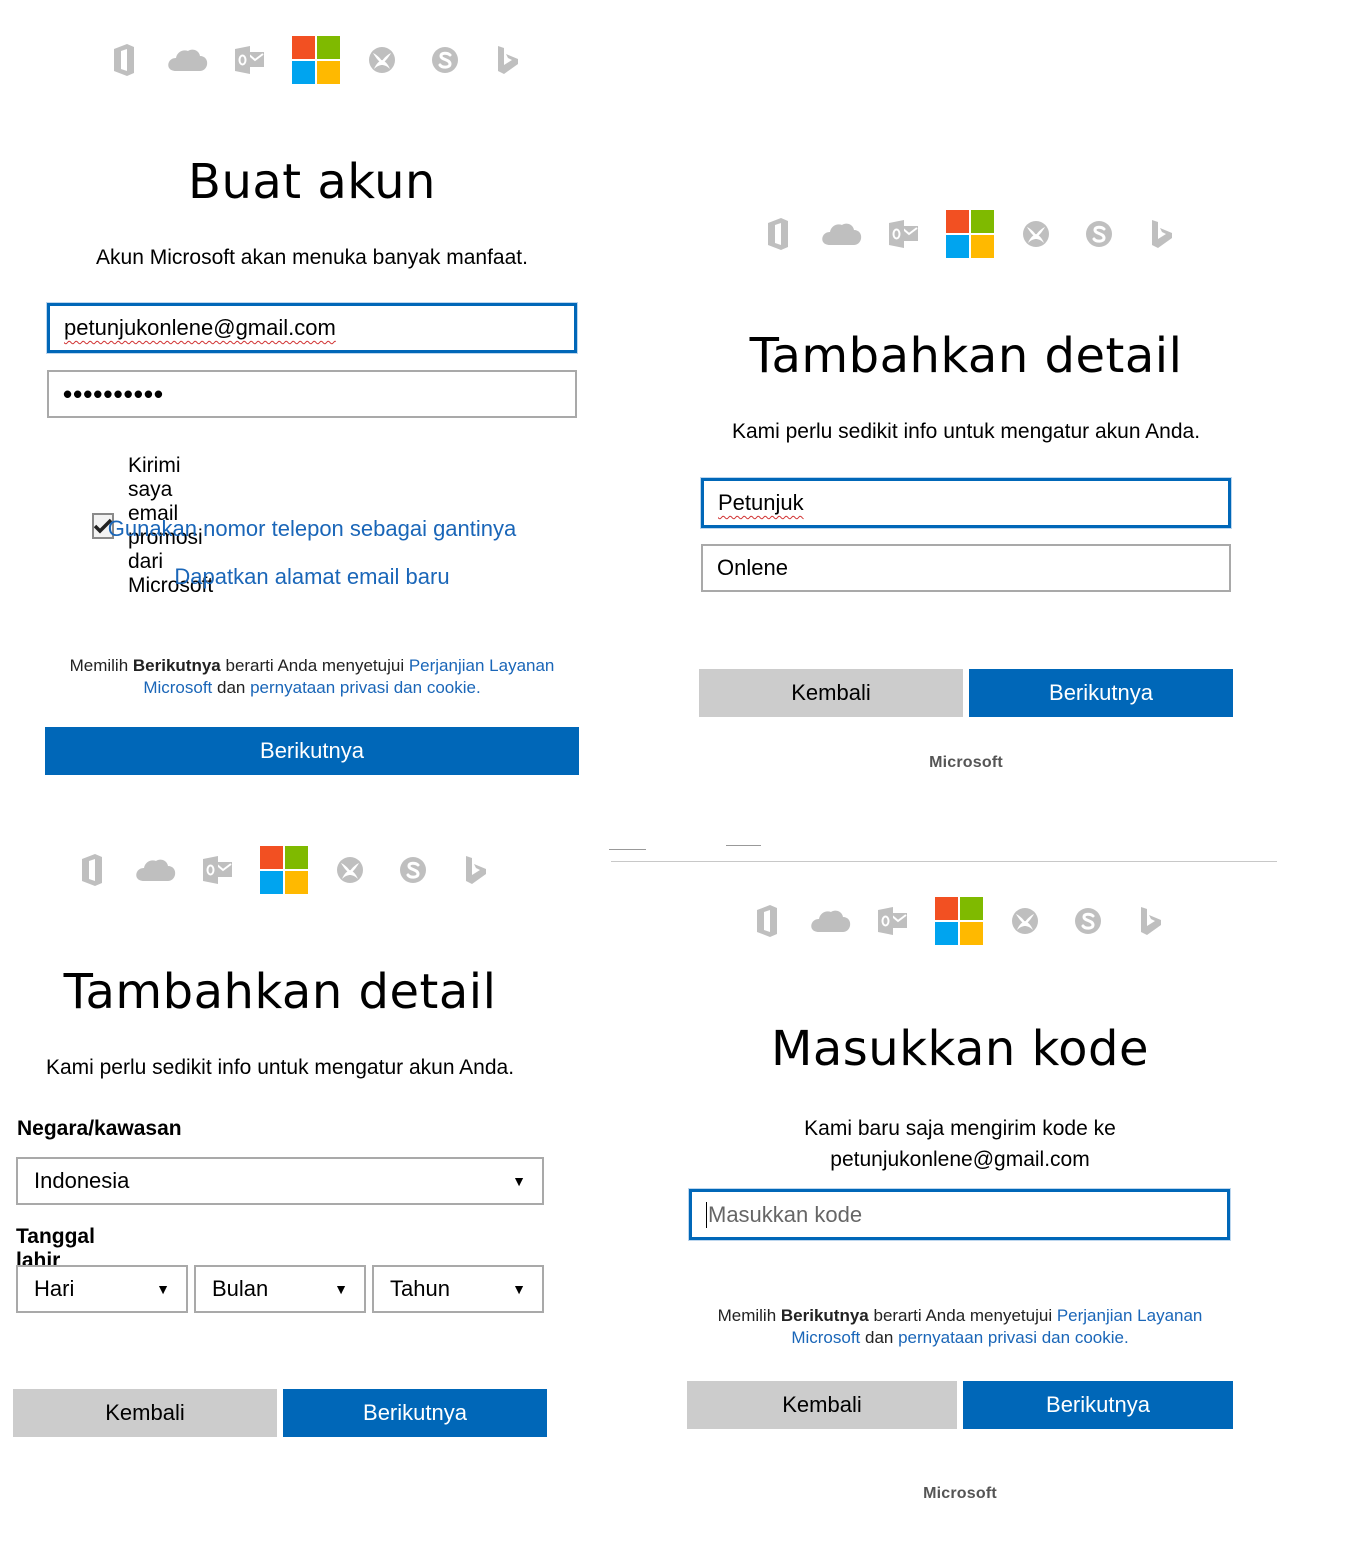 This screenshot has width=1352, height=1556. What do you see at coordinates (312, 529) in the screenshot?
I see `use-phone-link: Gunakan nomor telepon sebagai gantinya` at bounding box center [312, 529].